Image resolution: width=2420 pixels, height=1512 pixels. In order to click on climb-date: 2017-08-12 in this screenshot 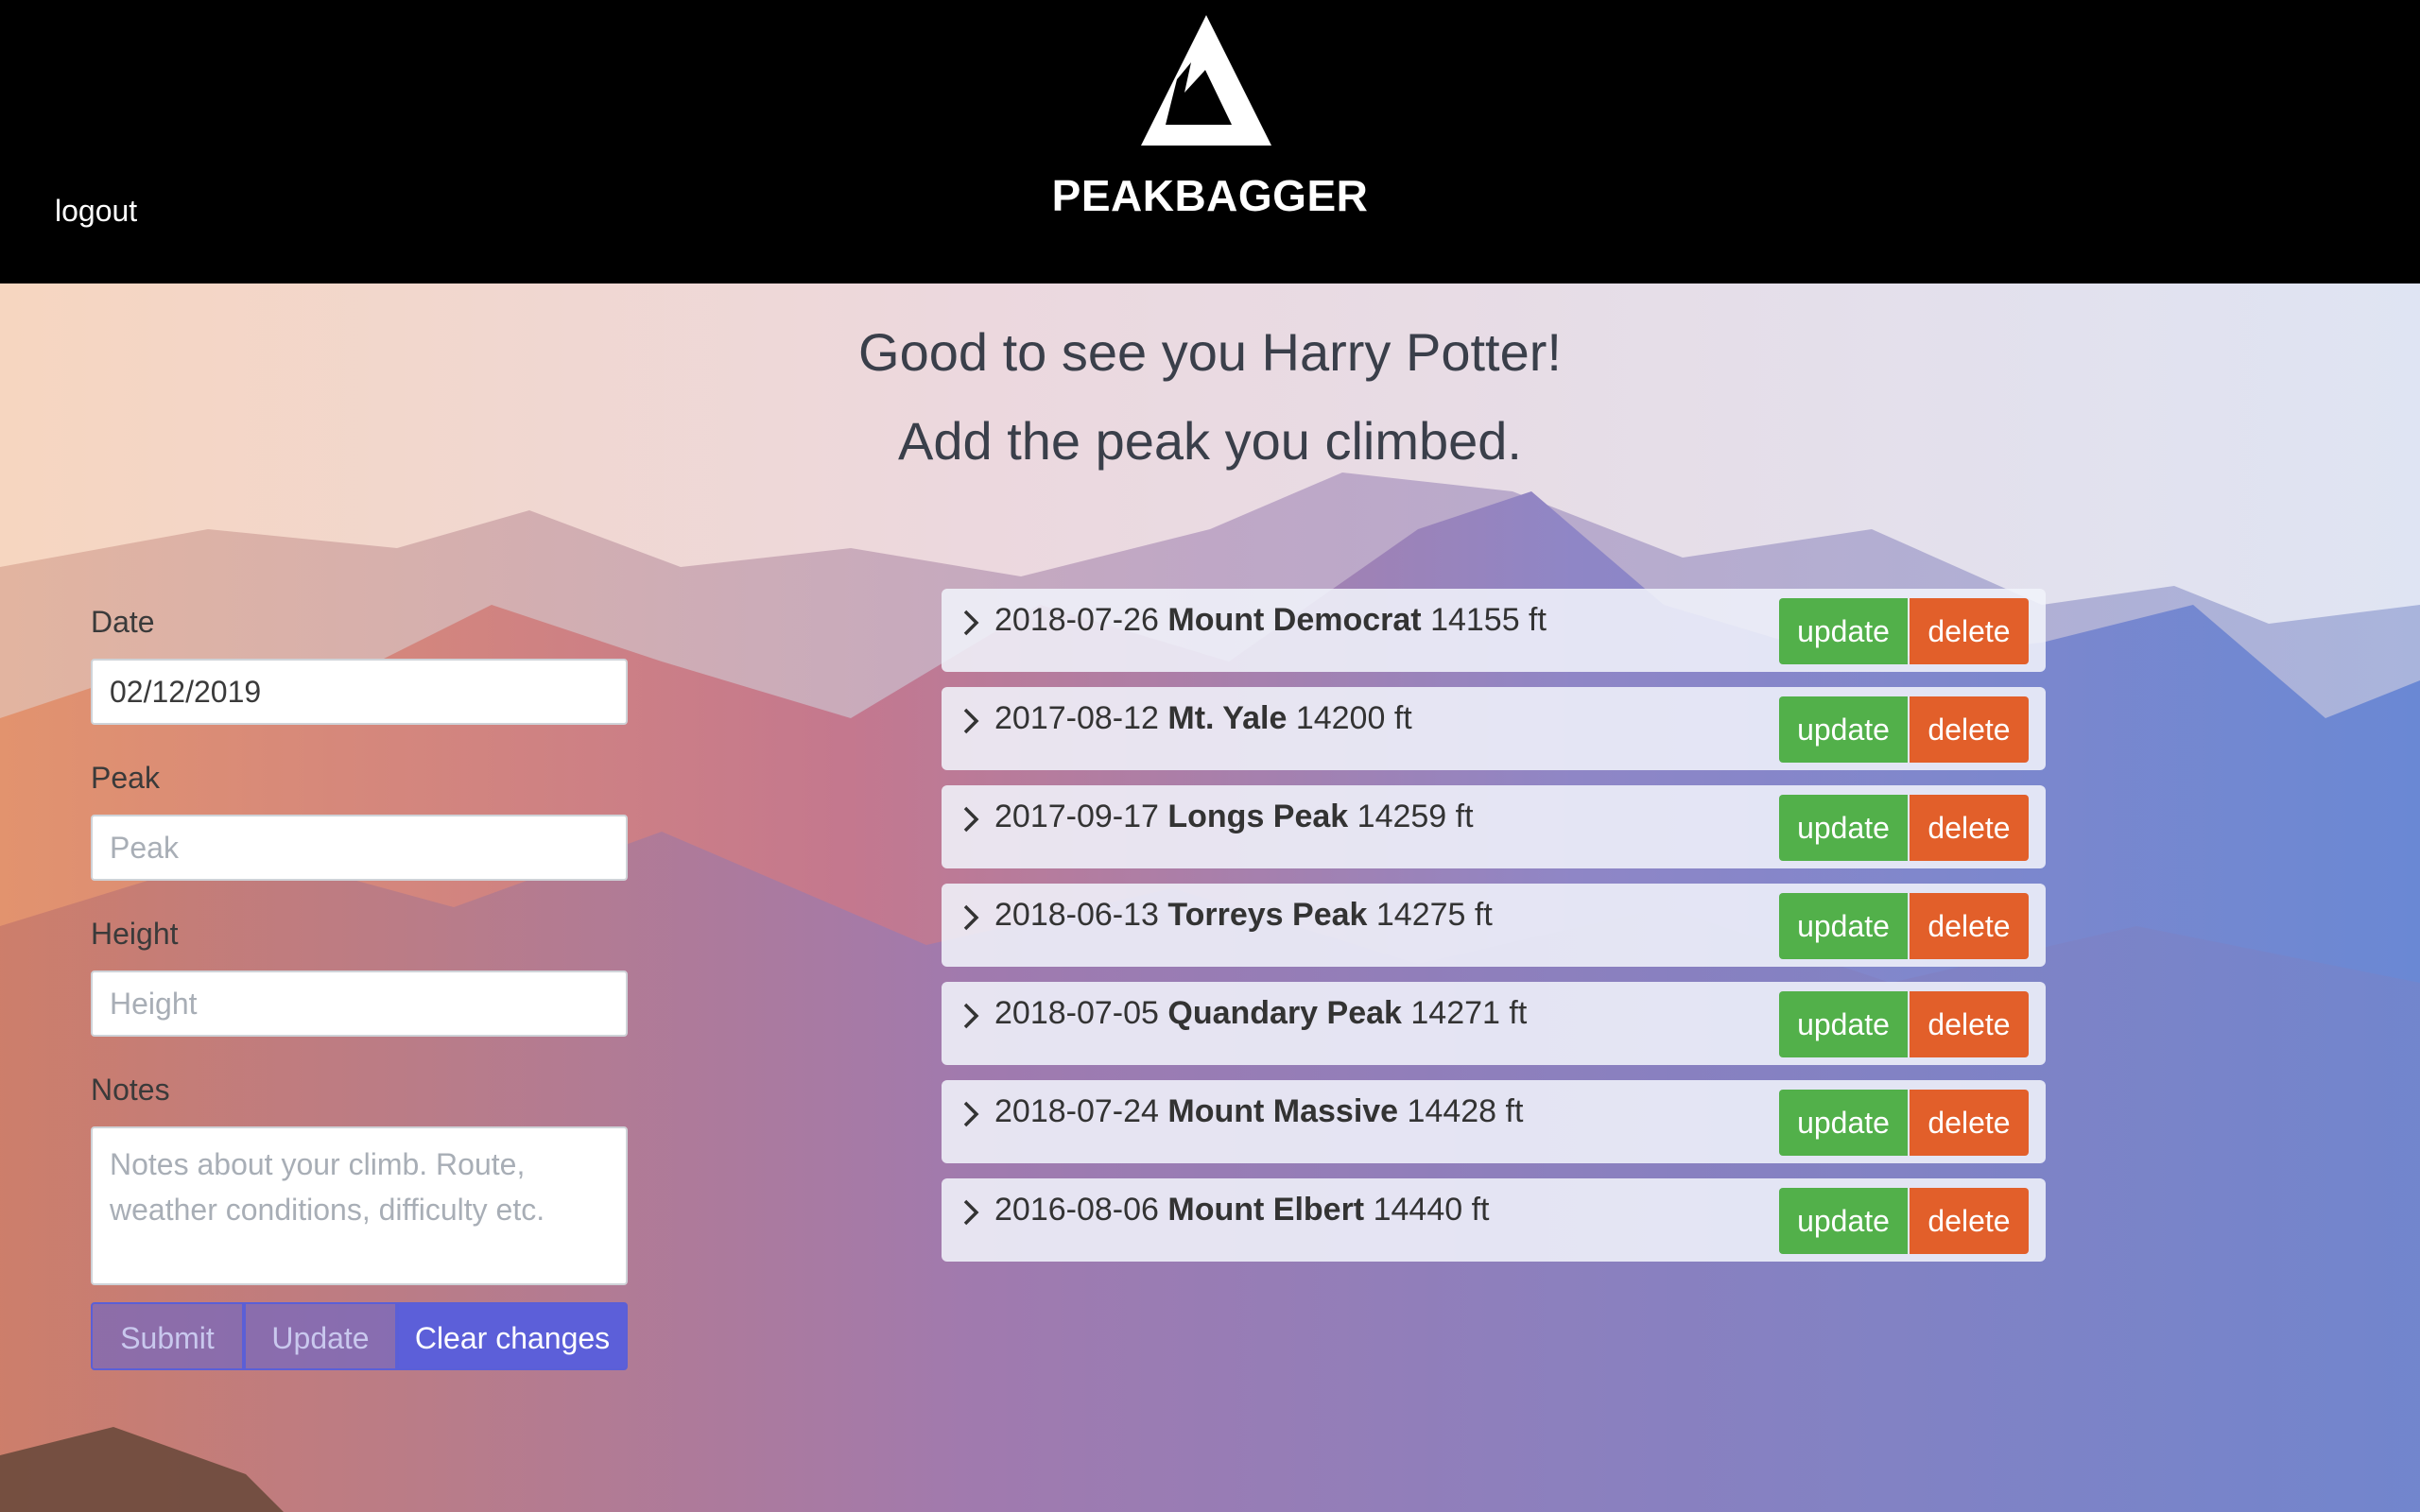, I will do `click(1076, 718)`.